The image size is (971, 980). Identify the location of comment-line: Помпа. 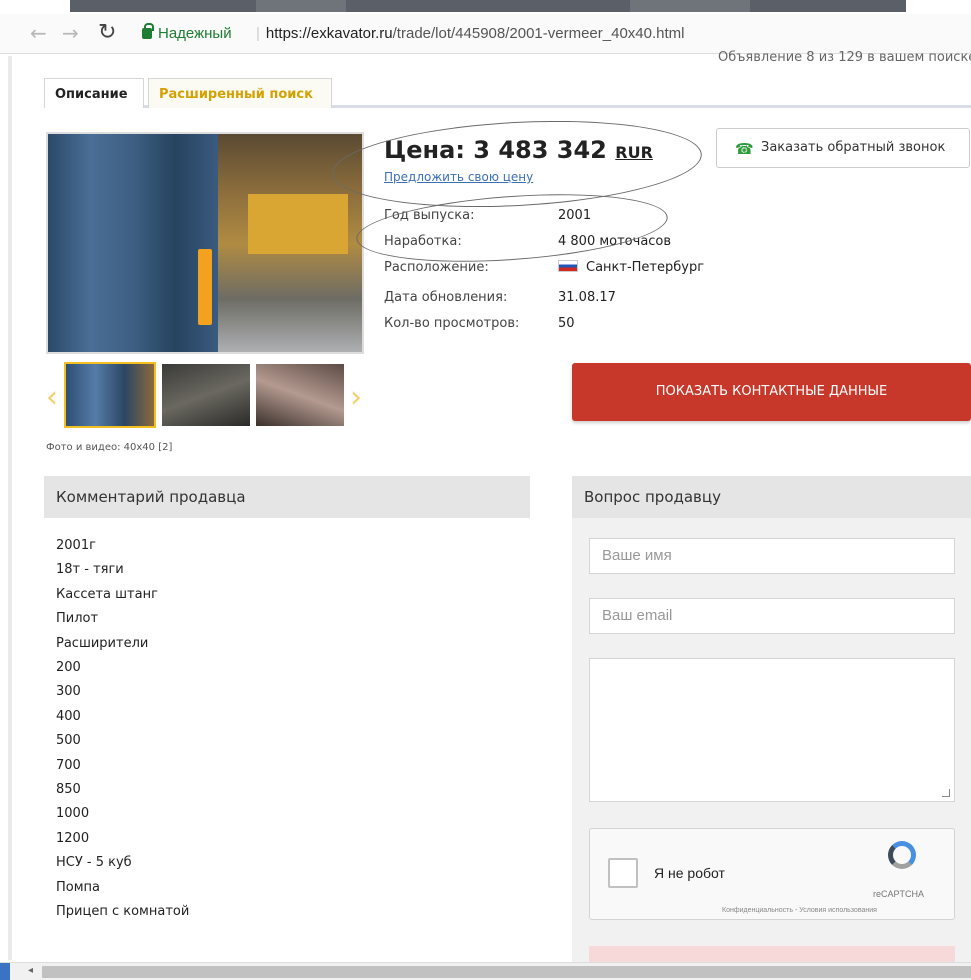
(78, 887).